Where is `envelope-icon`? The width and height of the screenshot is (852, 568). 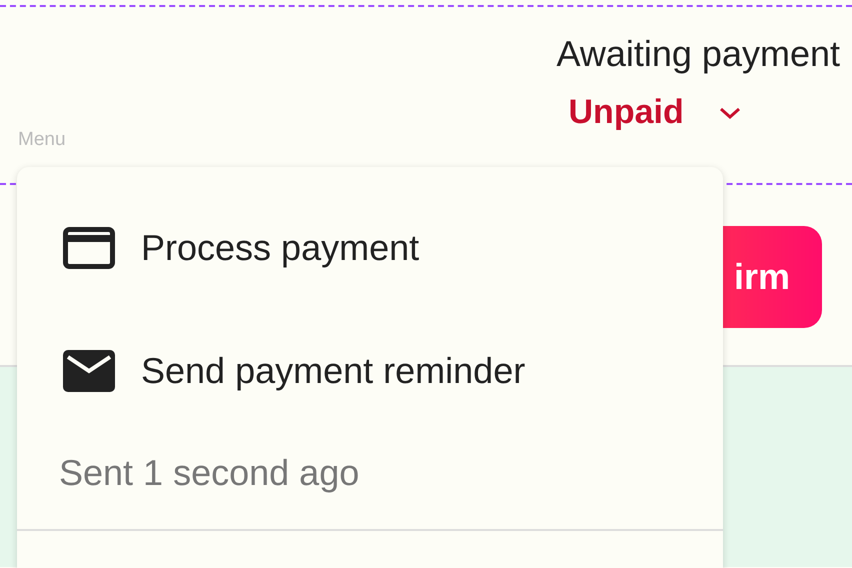 envelope-icon is located at coordinates (89, 371).